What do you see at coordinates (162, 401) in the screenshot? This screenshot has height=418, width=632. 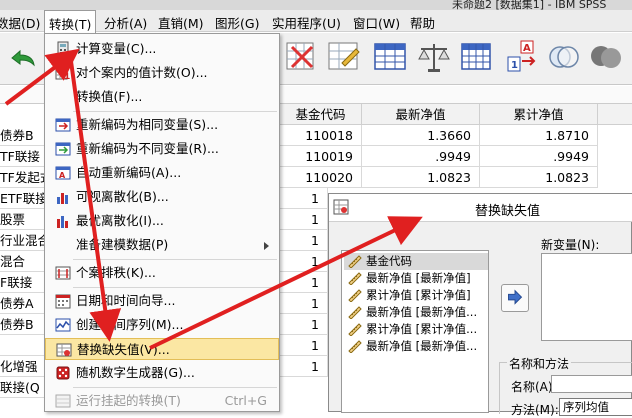 I see `menu-item-run-pending-transforms: 运行挂起的转换(T) Ctrl+G` at bounding box center [162, 401].